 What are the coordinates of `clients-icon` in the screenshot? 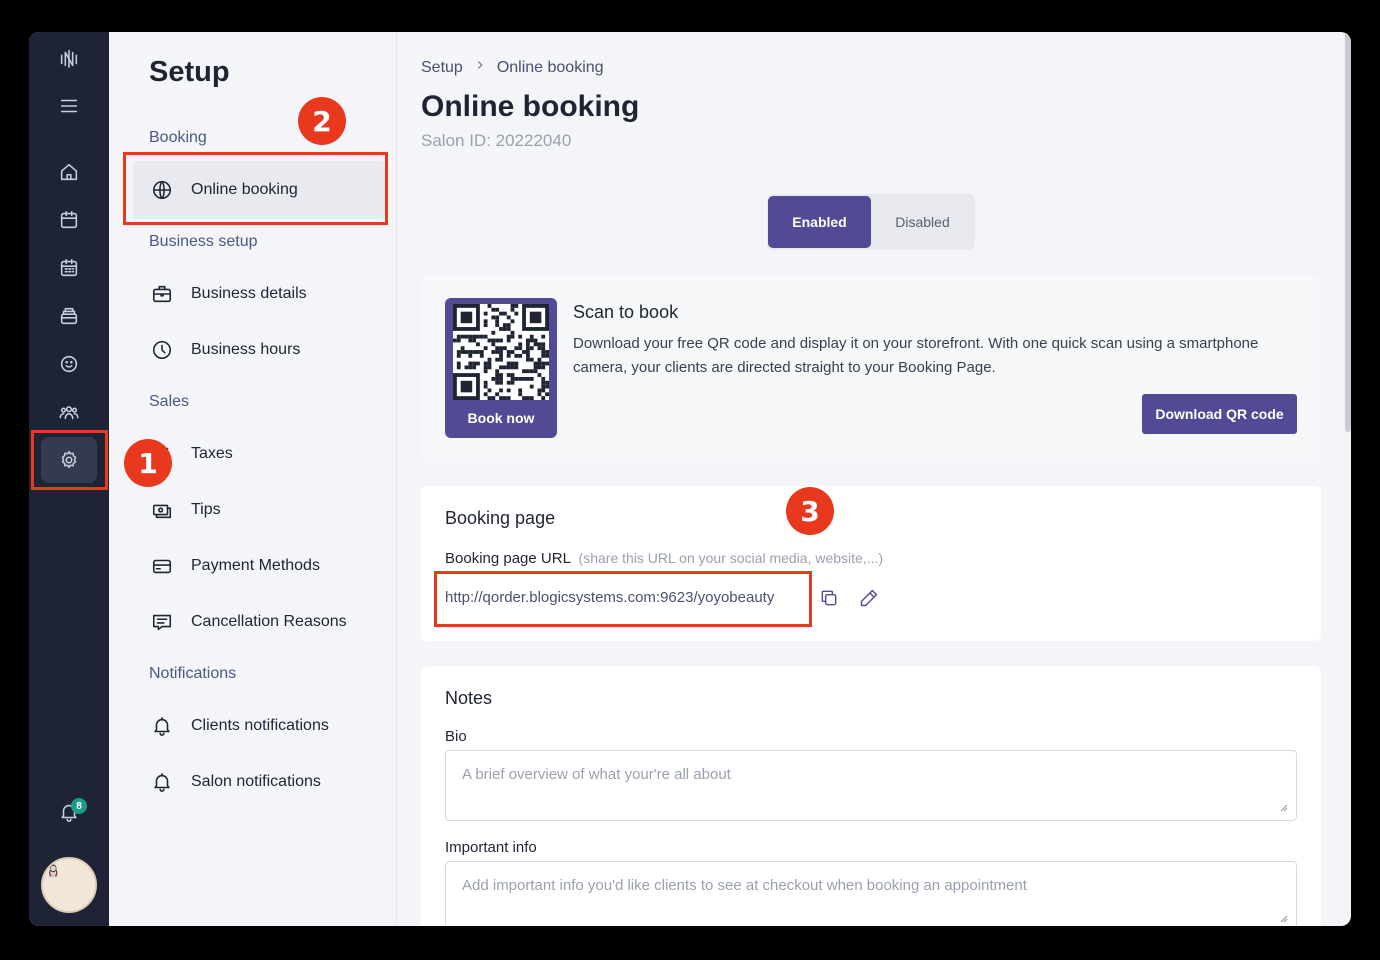 It's located at (69, 364).